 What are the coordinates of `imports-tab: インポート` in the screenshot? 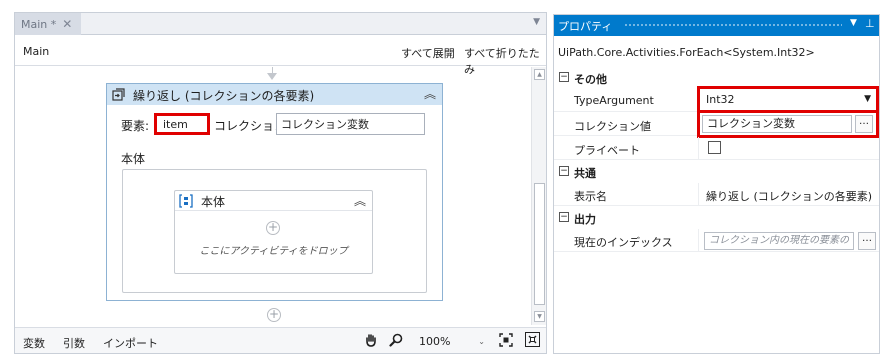 It's located at (130, 343).